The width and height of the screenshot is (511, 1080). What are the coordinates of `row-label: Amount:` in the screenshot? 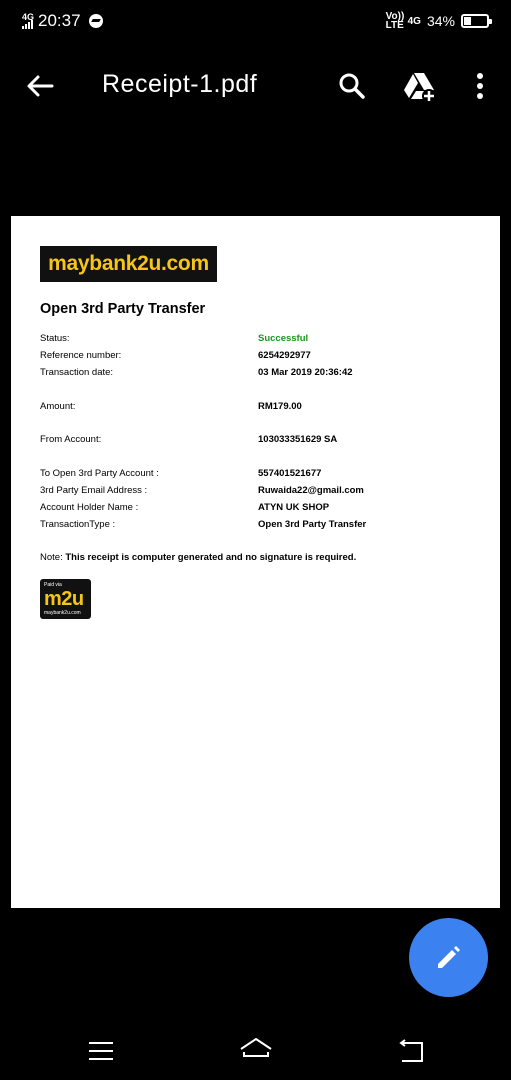 It's located at (58, 406).